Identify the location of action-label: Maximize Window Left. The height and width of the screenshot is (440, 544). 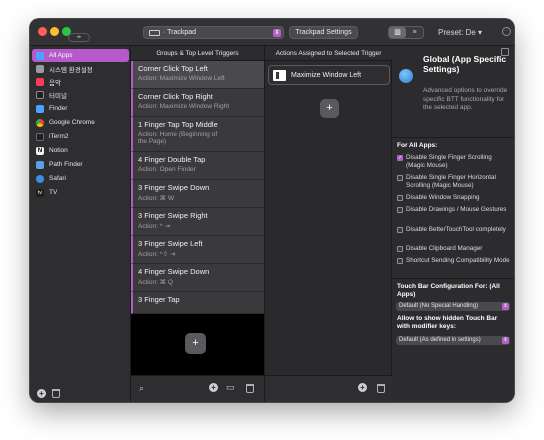
(326, 75).